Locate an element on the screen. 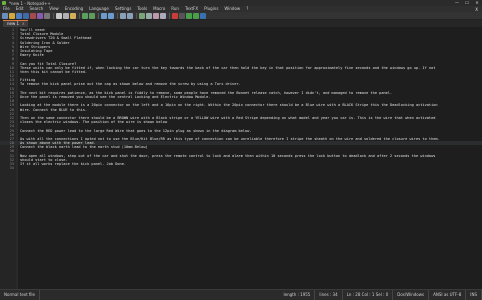 The width and height of the screenshot is (482, 300). status-length: length : 1955 is located at coordinates (298, 295).